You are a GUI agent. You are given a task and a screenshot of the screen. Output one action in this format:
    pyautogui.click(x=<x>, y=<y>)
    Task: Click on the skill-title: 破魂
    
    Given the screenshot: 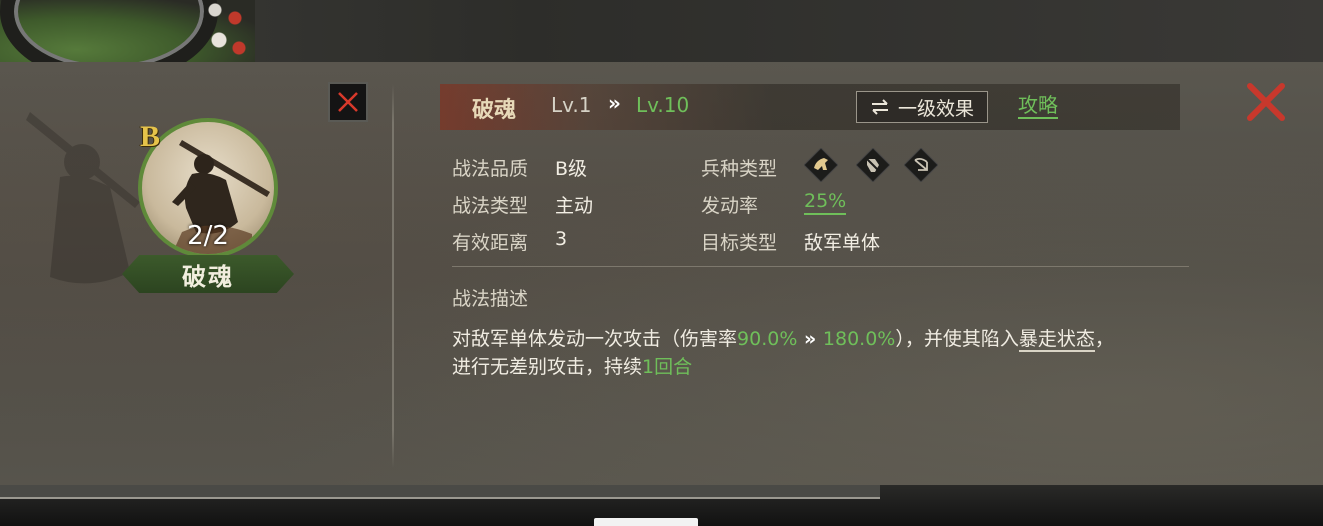 What is the action you would take?
    pyautogui.click(x=494, y=110)
    